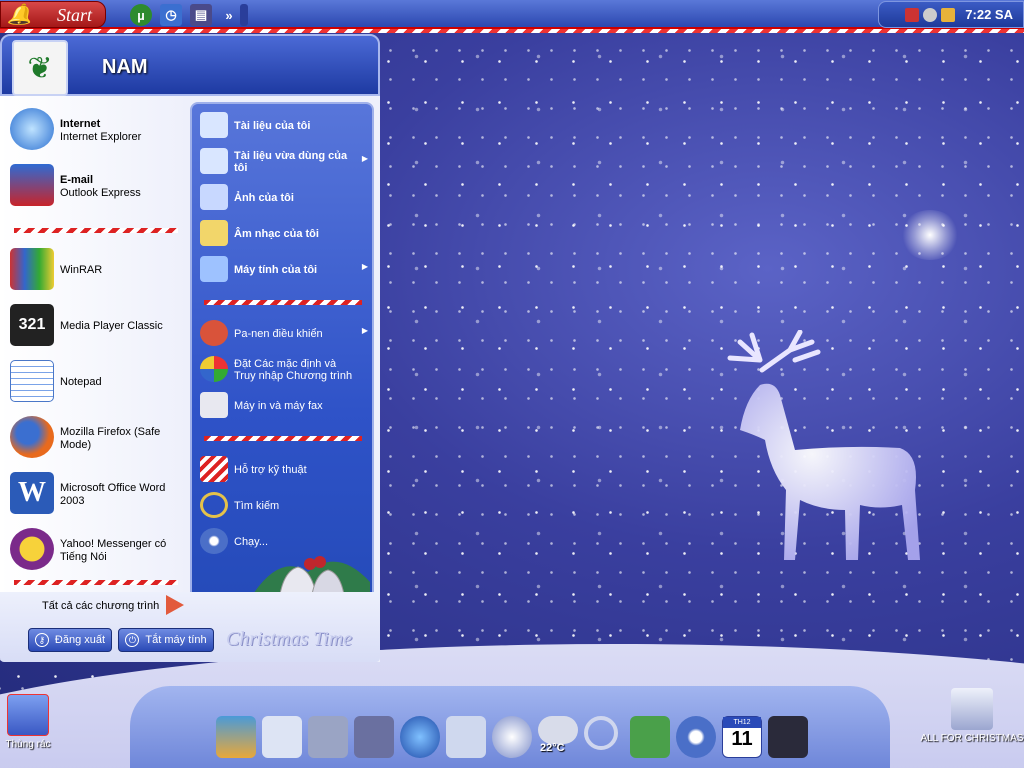  Describe the element at coordinates (284, 404) in the screenshot. I see `system-printers: Máy in và máy fax` at that location.